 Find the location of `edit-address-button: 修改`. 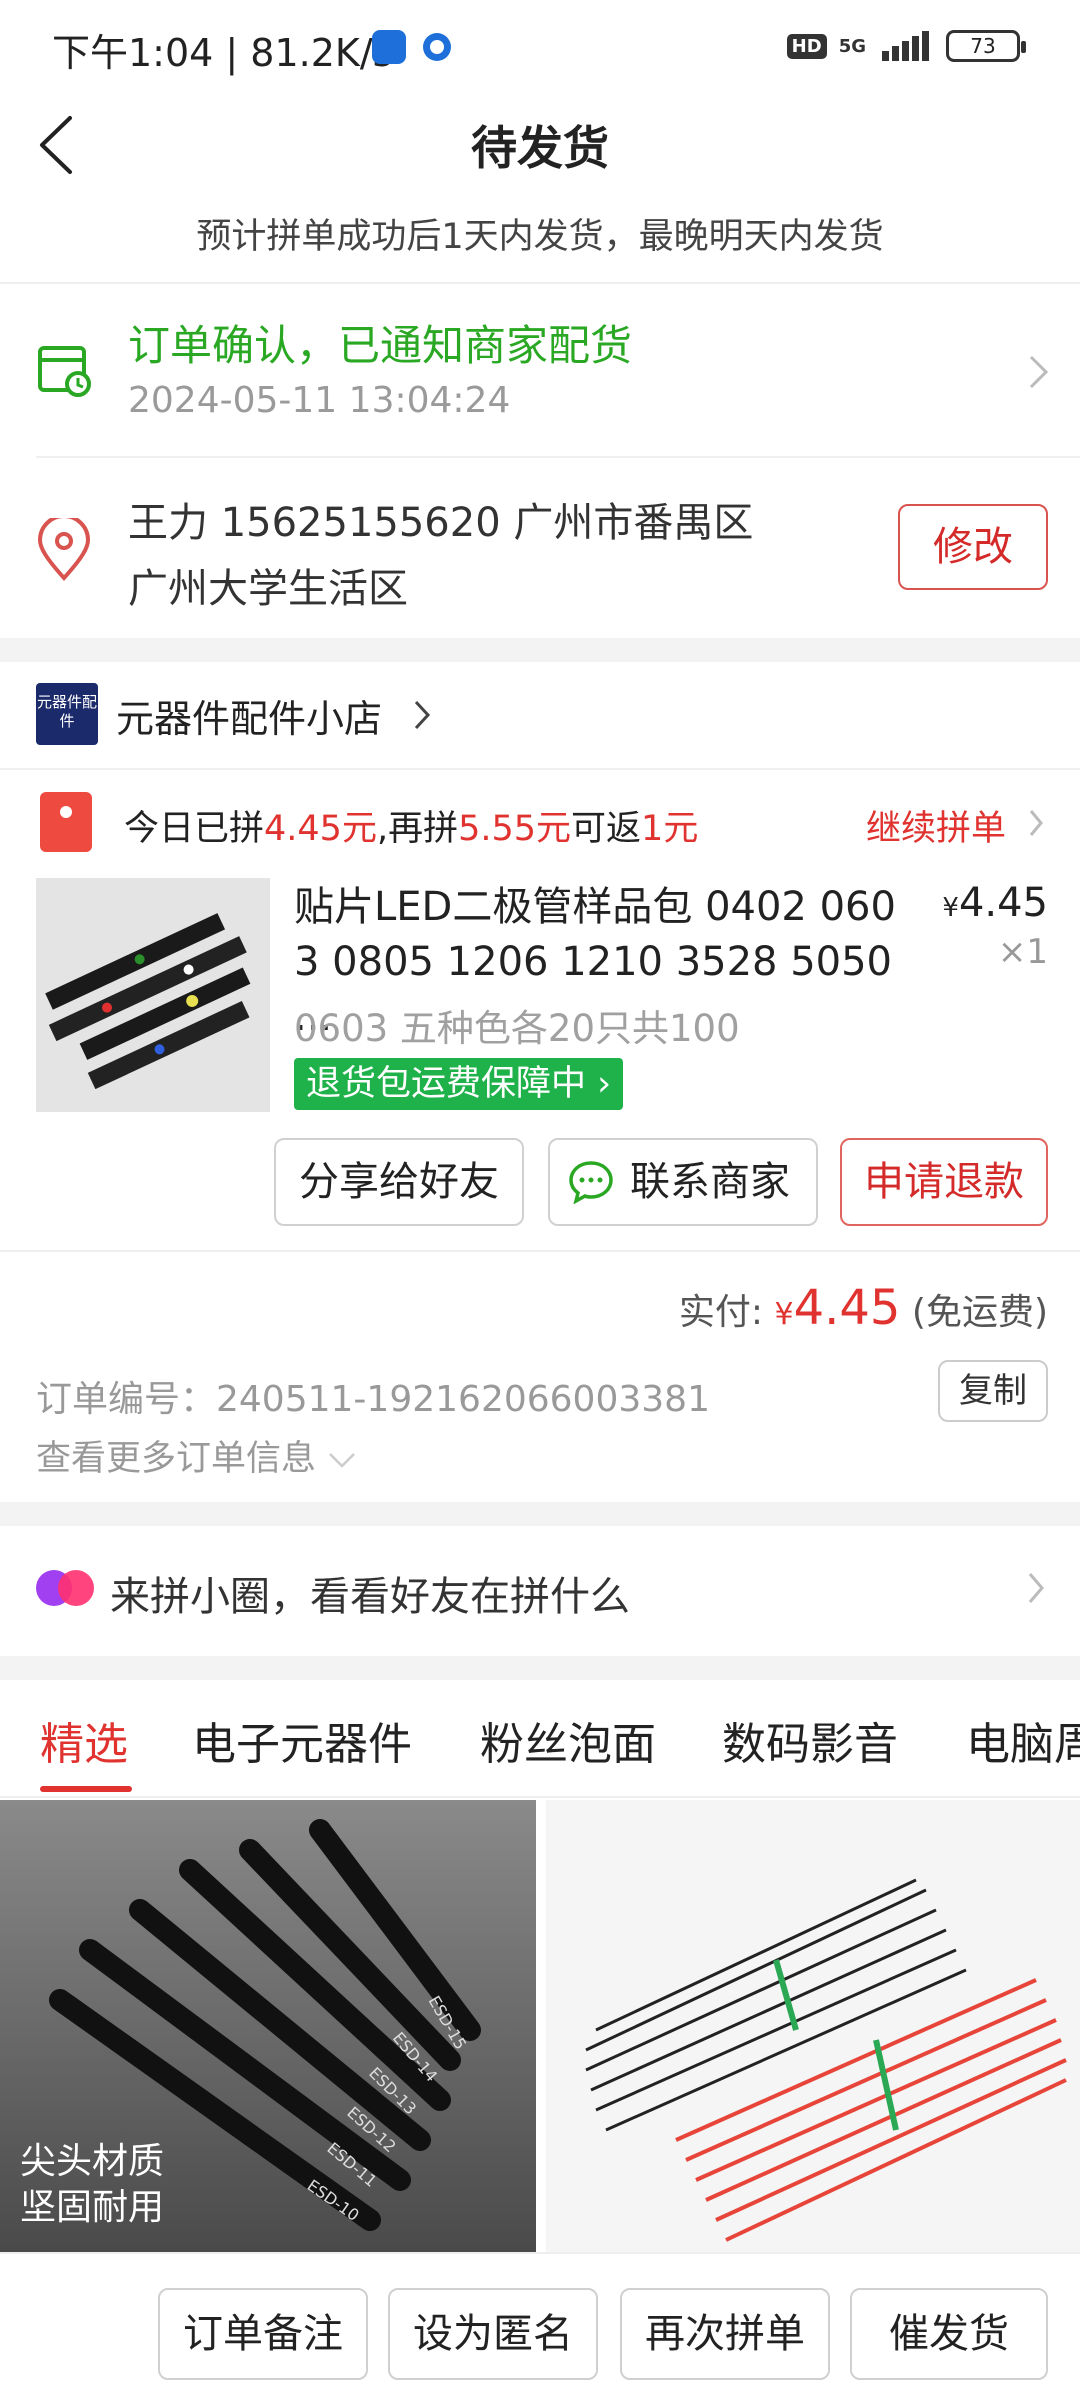

edit-address-button: 修改 is located at coordinates (973, 547).